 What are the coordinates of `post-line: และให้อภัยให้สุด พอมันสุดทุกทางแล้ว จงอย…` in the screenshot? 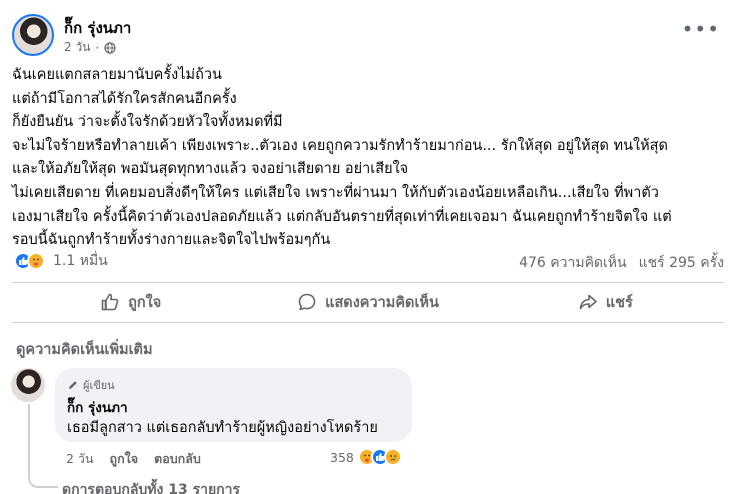 It's located at (210, 169).